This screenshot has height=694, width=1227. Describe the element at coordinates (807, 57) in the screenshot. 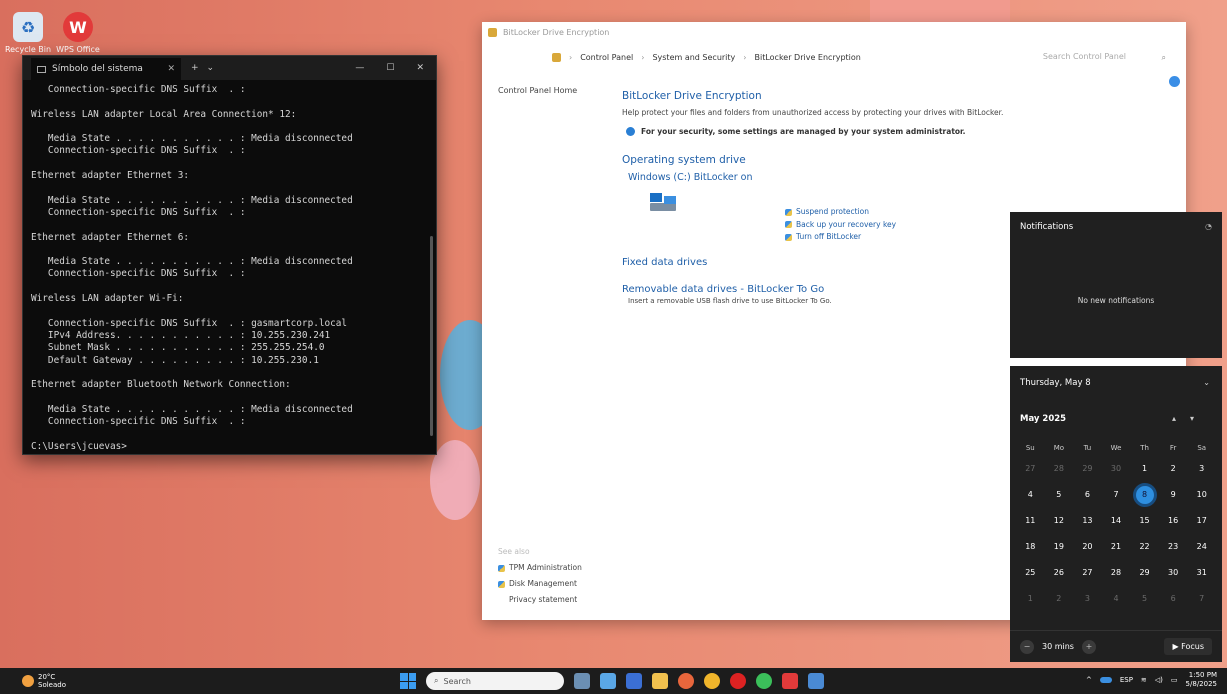

I see `breadcrumb-bitlocker: BitLocker Drive Encryption` at that location.